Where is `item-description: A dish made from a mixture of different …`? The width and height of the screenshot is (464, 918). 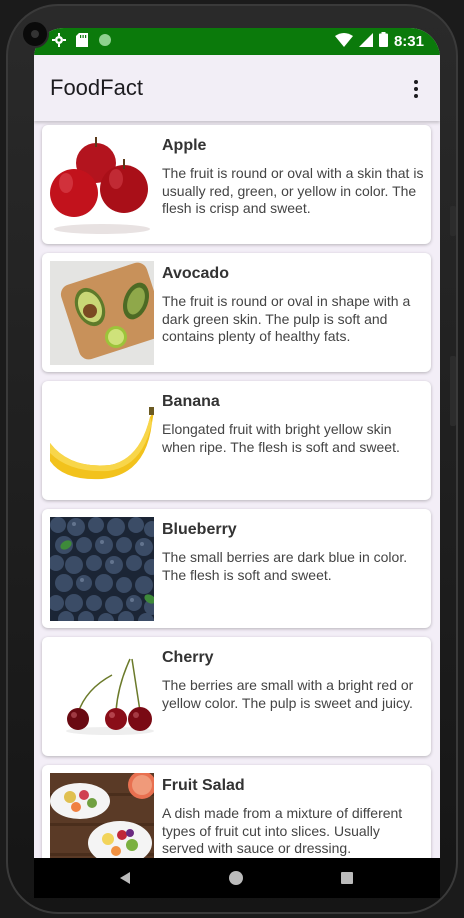 item-description: A dish made from a mixture of different … is located at coordinates (282, 830).